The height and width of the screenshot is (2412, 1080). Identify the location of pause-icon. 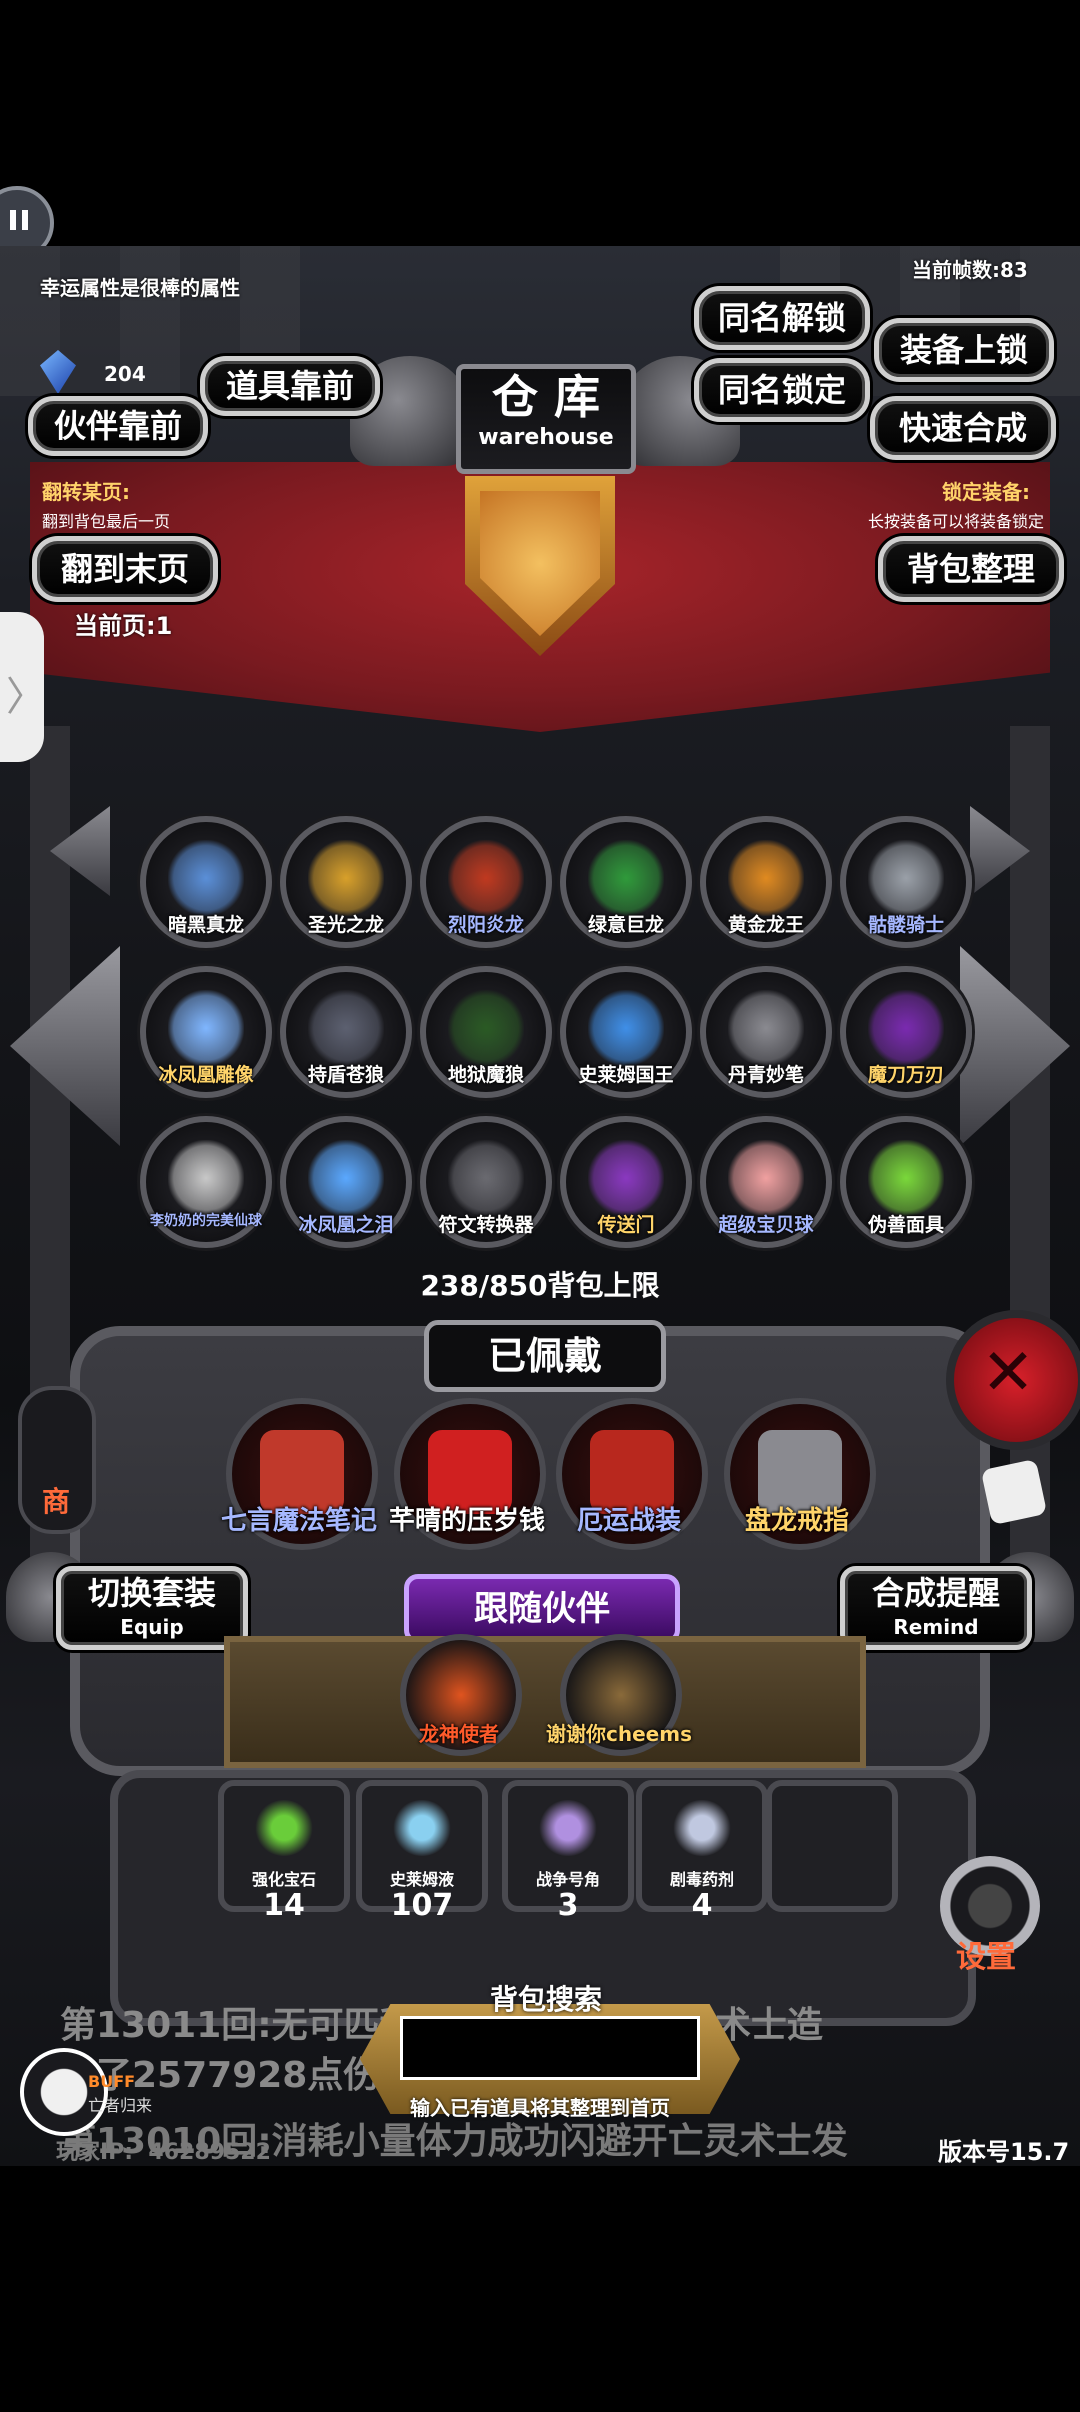
(13, 220).